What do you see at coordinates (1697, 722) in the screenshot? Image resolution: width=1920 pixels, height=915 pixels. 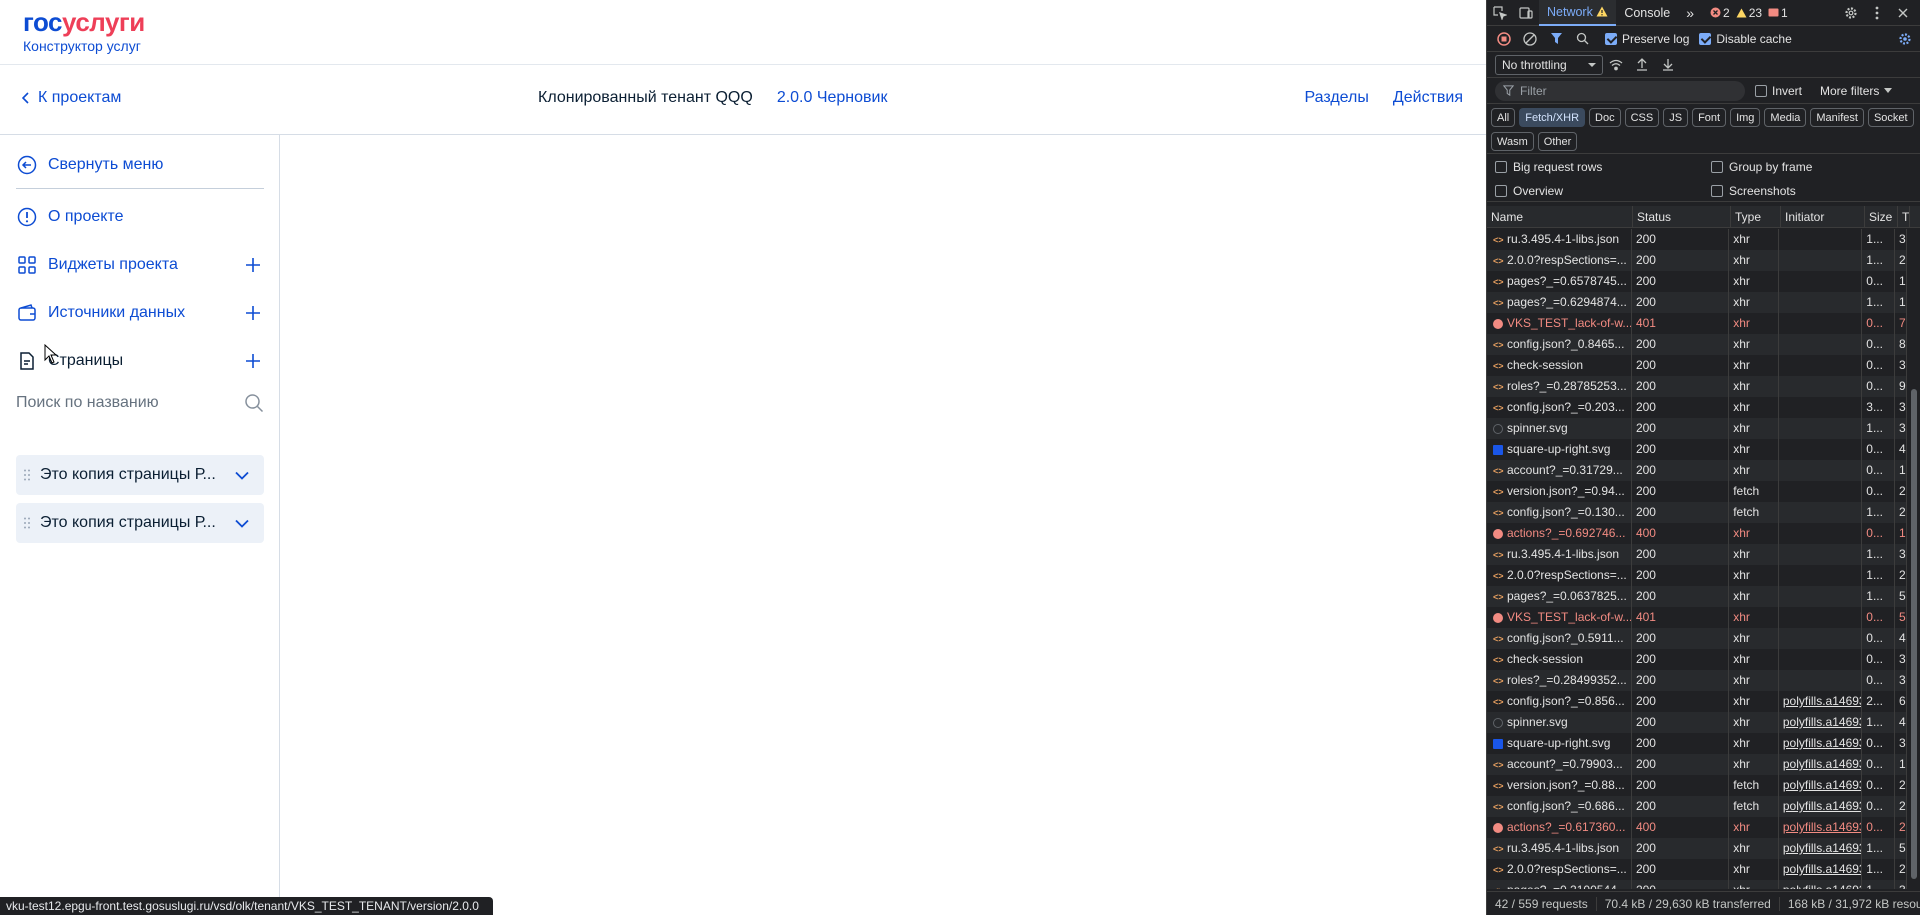 I see `table-row: spinner.svg 200 xhr polyfills.a14693 1... 4` at bounding box center [1697, 722].